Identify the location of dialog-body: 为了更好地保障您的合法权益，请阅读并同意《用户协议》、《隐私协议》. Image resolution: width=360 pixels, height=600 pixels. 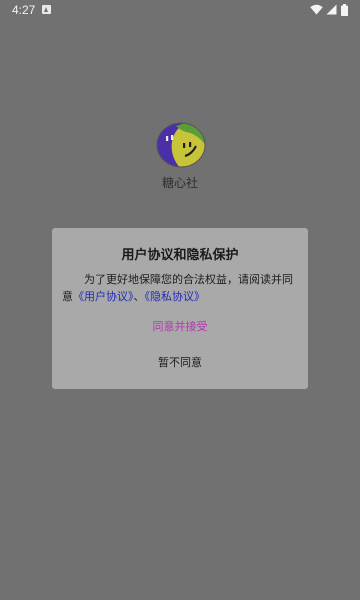
(181, 288).